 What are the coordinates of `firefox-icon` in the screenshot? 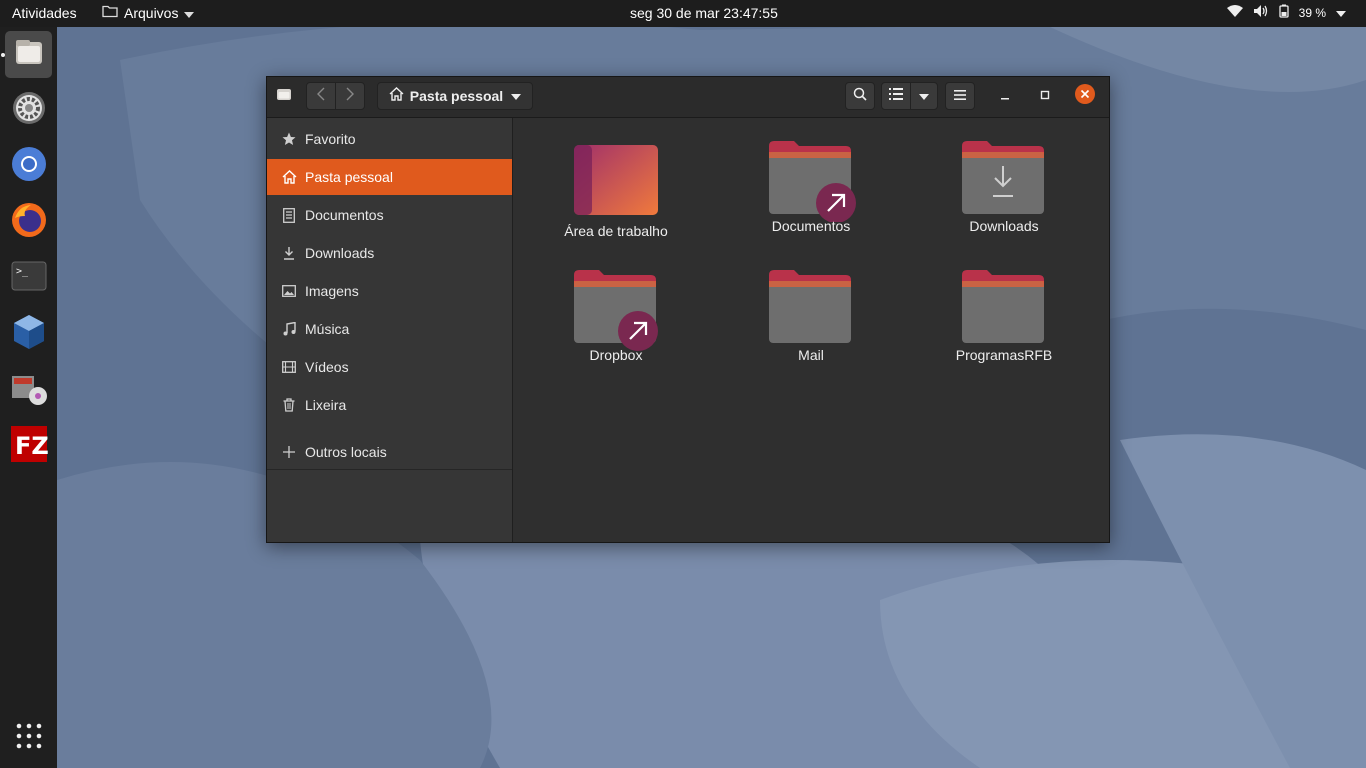 It's located at (29, 222).